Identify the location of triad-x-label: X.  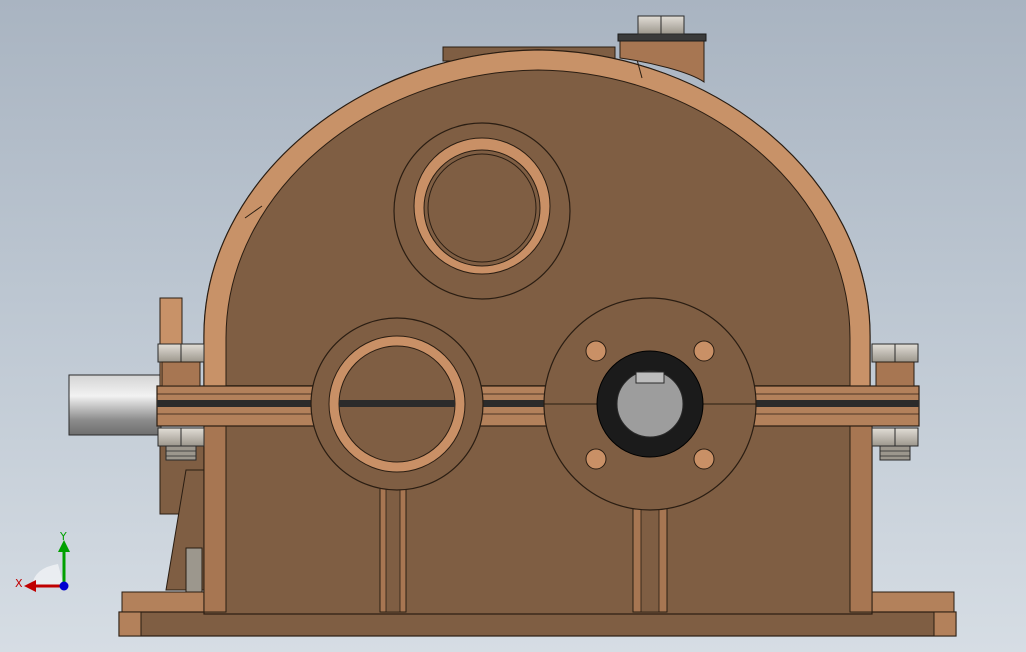
(19, 583).